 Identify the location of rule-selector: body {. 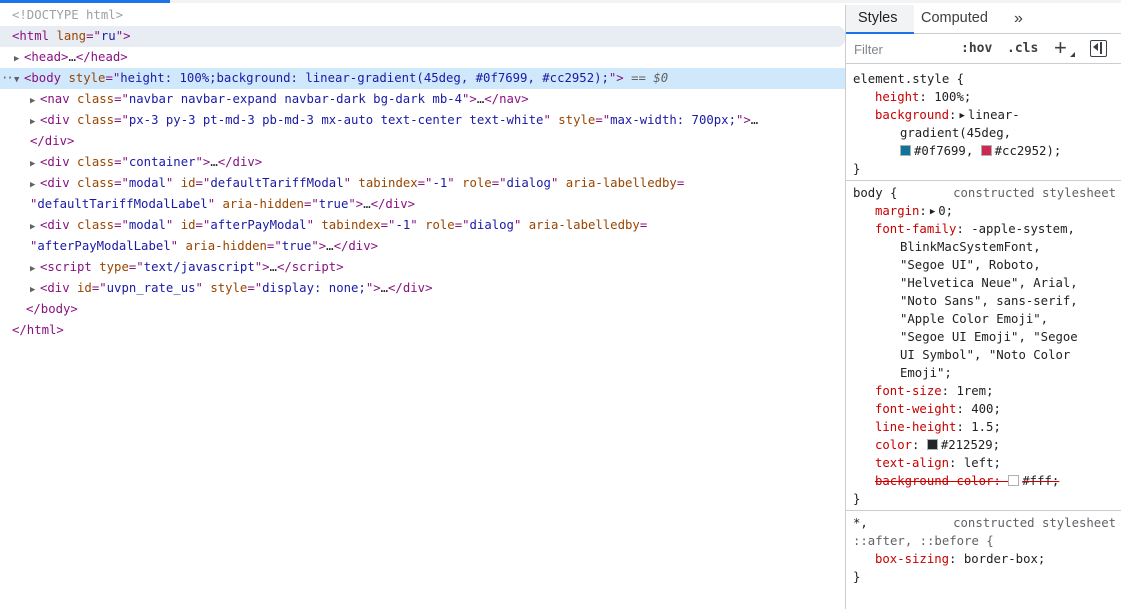
(875, 193).